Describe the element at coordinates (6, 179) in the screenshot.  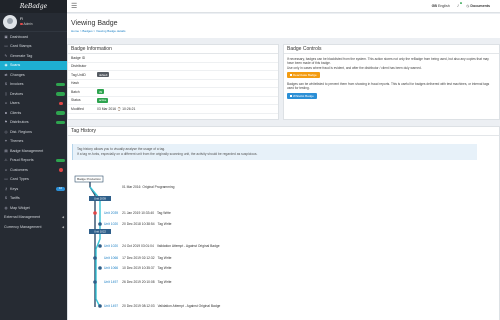
I see `cardtype-icon: ▭` at that location.